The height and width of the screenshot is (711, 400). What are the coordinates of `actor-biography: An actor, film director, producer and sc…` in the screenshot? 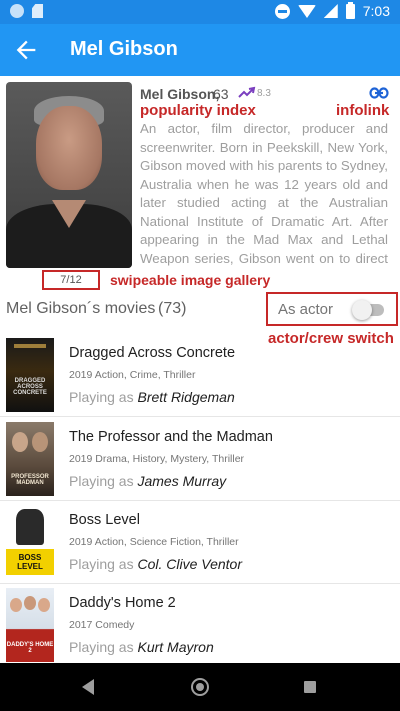 It's located at (264, 193).